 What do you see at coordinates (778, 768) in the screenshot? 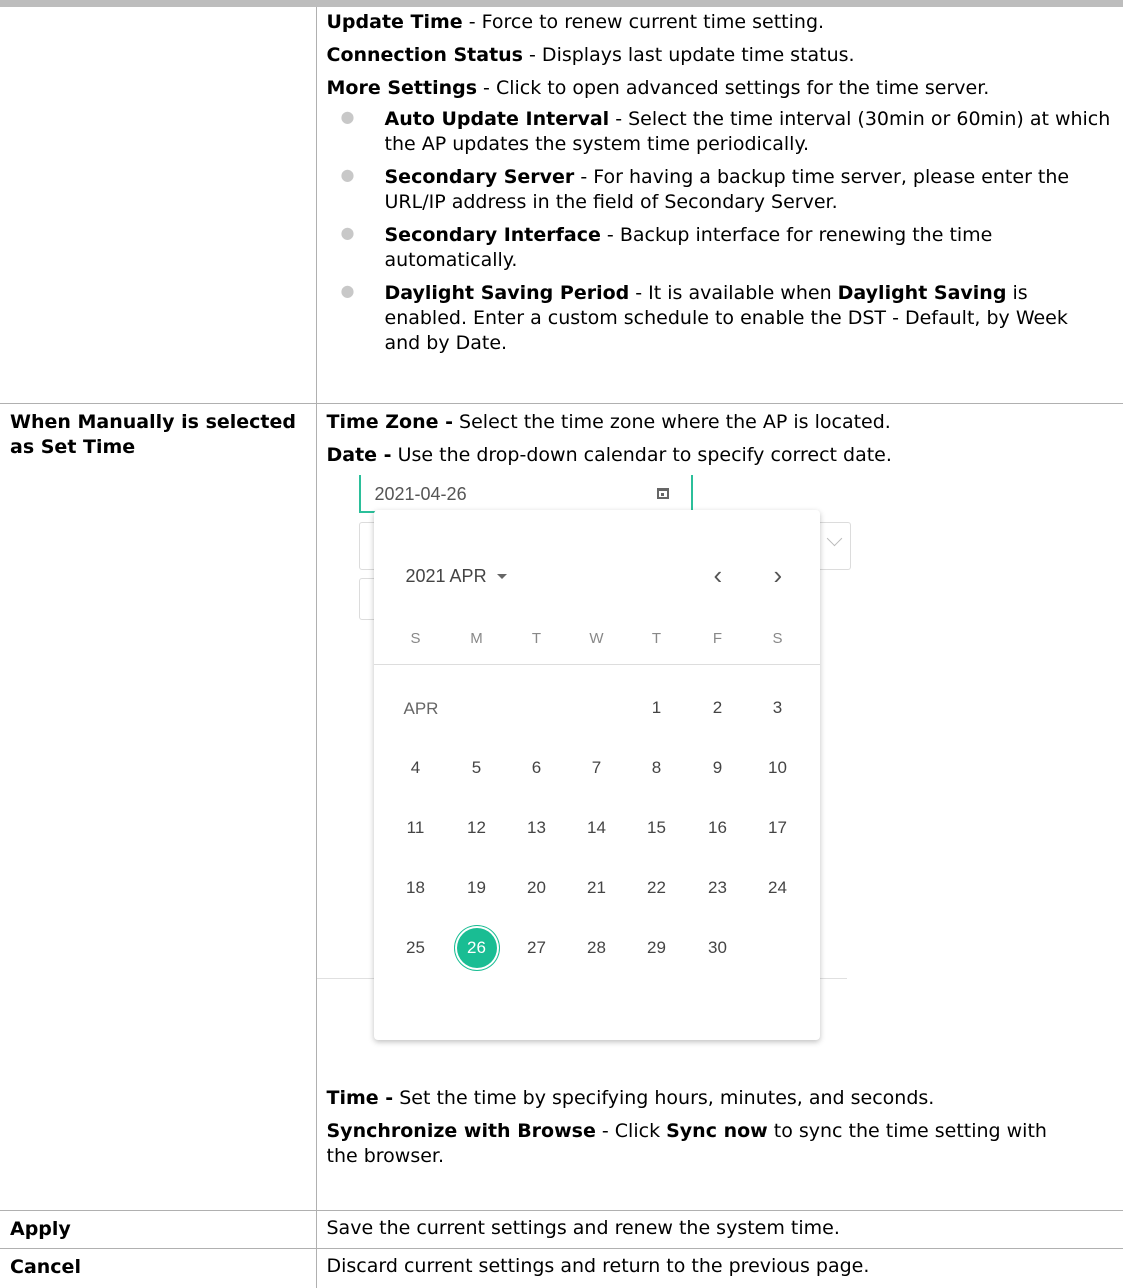
I see `day-cell: 10` at bounding box center [778, 768].